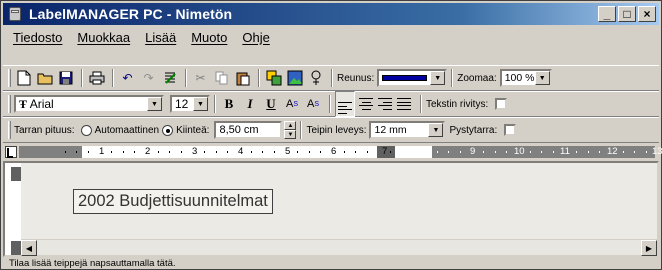 Image resolution: width=662 pixels, height=270 pixels. I want to click on fixed-length-input: 8,50 cm, so click(248, 130).